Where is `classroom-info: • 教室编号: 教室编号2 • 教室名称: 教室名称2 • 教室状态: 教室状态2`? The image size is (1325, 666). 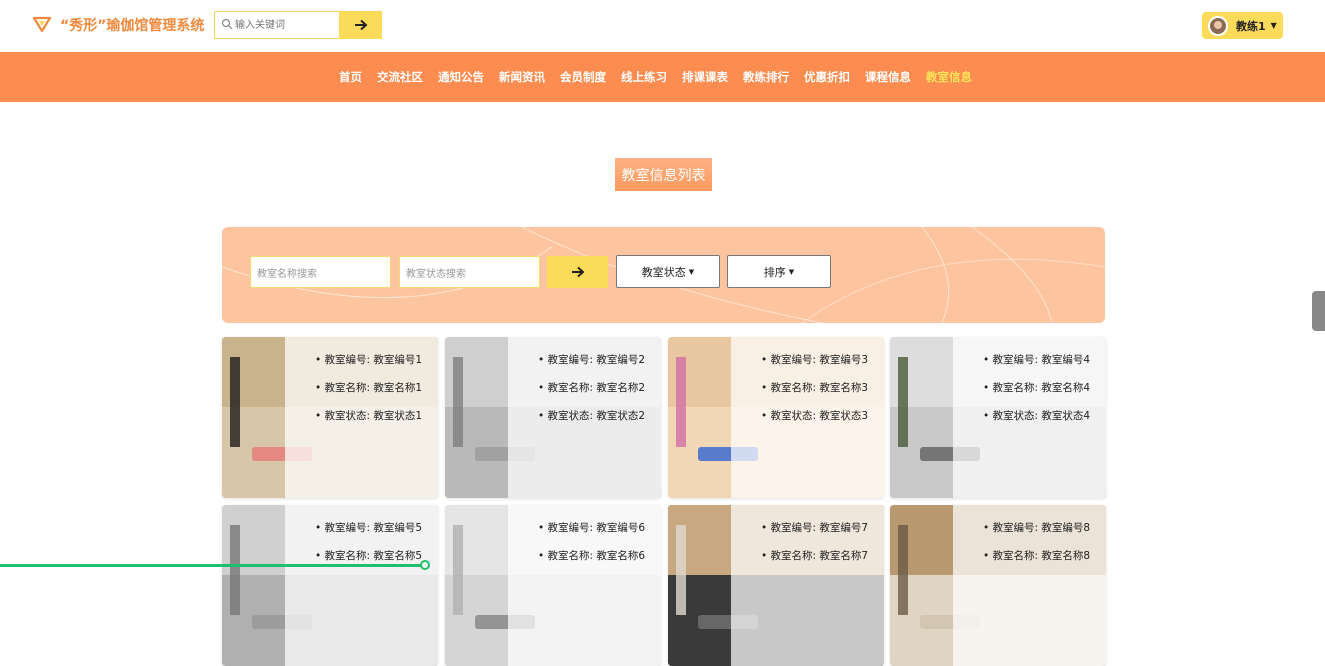
classroom-info: • 教室编号: 教室编号2 • 教室名称: 教室名称2 • 教室状态: 教室状态2 is located at coordinates (584, 417).